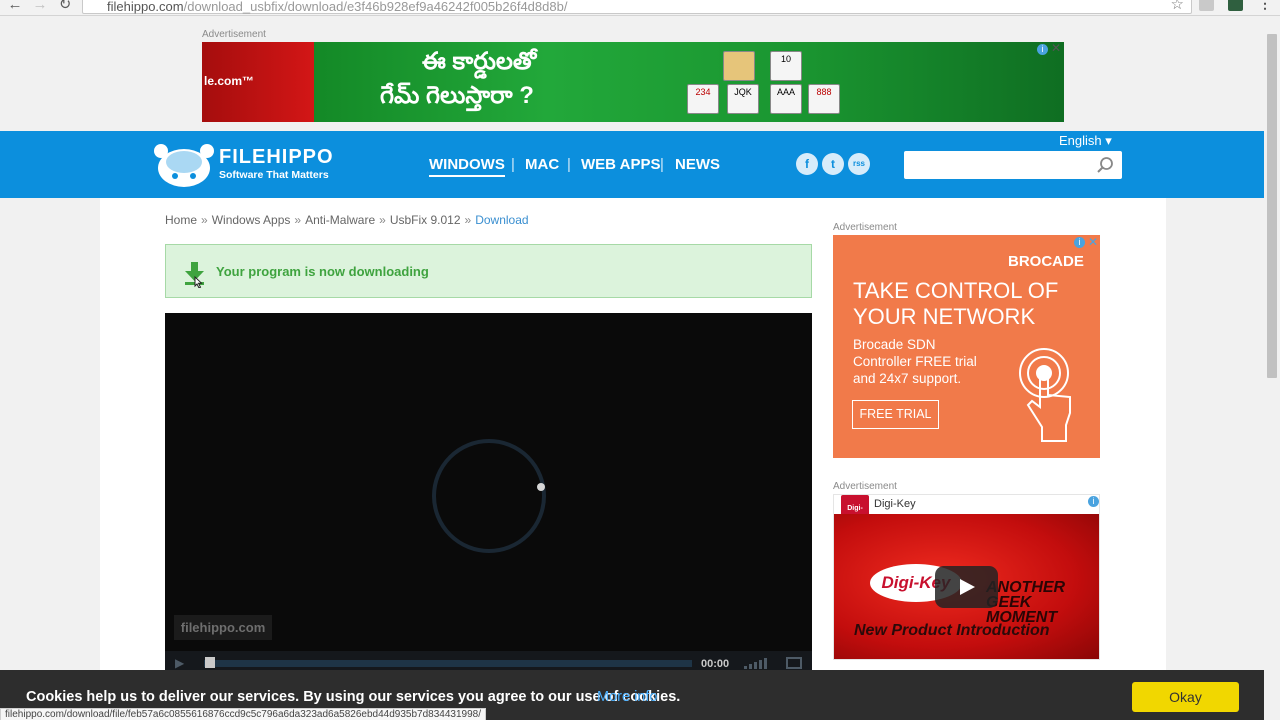 Image resolution: width=1280 pixels, height=720 pixels. What do you see at coordinates (467, 166) in the screenshot?
I see `nav-windows: WINDOWS` at bounding box center [467, 166].